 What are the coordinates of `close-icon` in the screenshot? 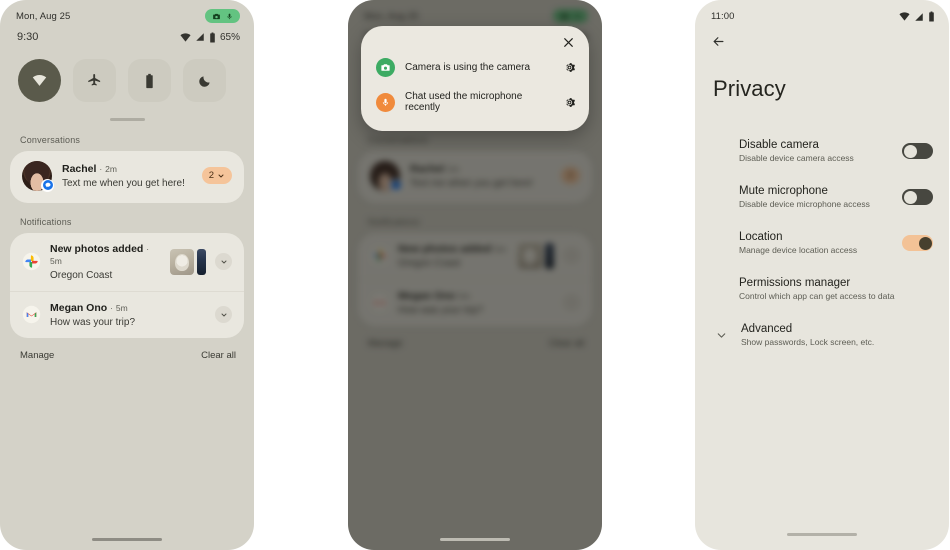 It's located at (568, 42).